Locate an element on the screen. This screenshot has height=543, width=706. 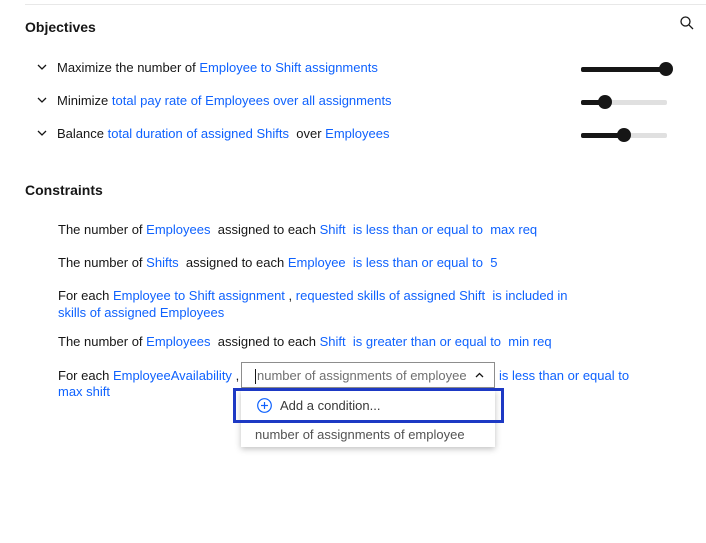
constraint-operator: is greater than or equal to is located at coordinates (427, 341).